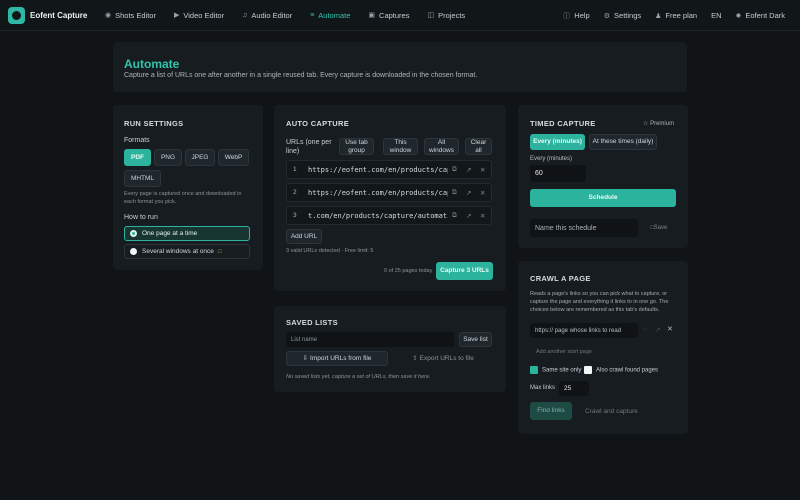 The height and width of the screenshot is (500, 800). What do you see at coordinates (415, 358) in the screenshot?
I see `export-icon: ⇧` at bounding box center [415, 358].